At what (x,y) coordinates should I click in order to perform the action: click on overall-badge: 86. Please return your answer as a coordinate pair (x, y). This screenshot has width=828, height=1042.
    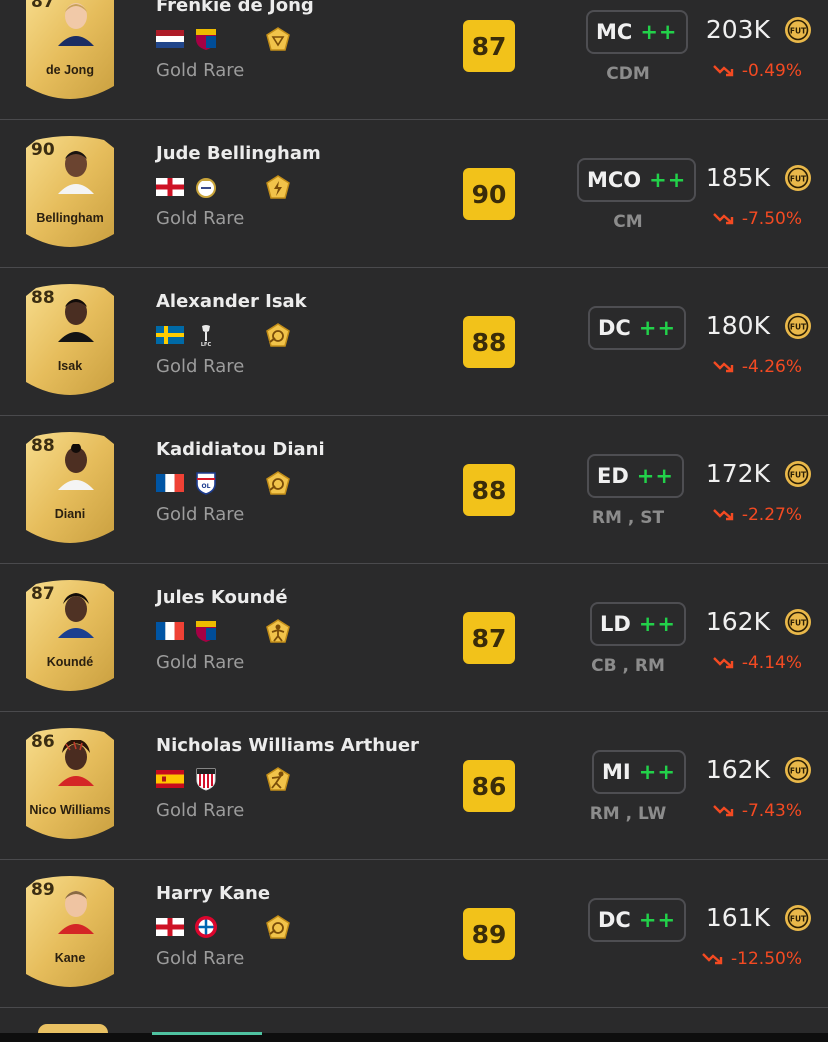
    Looking at the image, I should click on (489, 786).